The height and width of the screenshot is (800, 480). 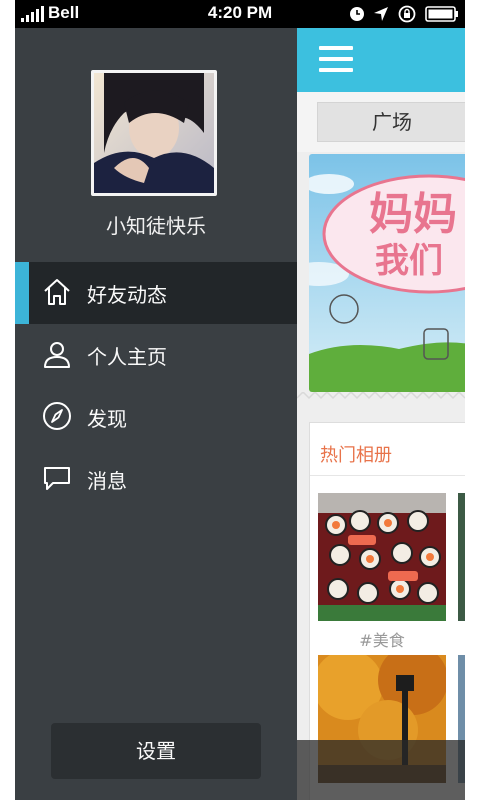 I want to click on chat-bubble-icon, so click(x=57, y=478).